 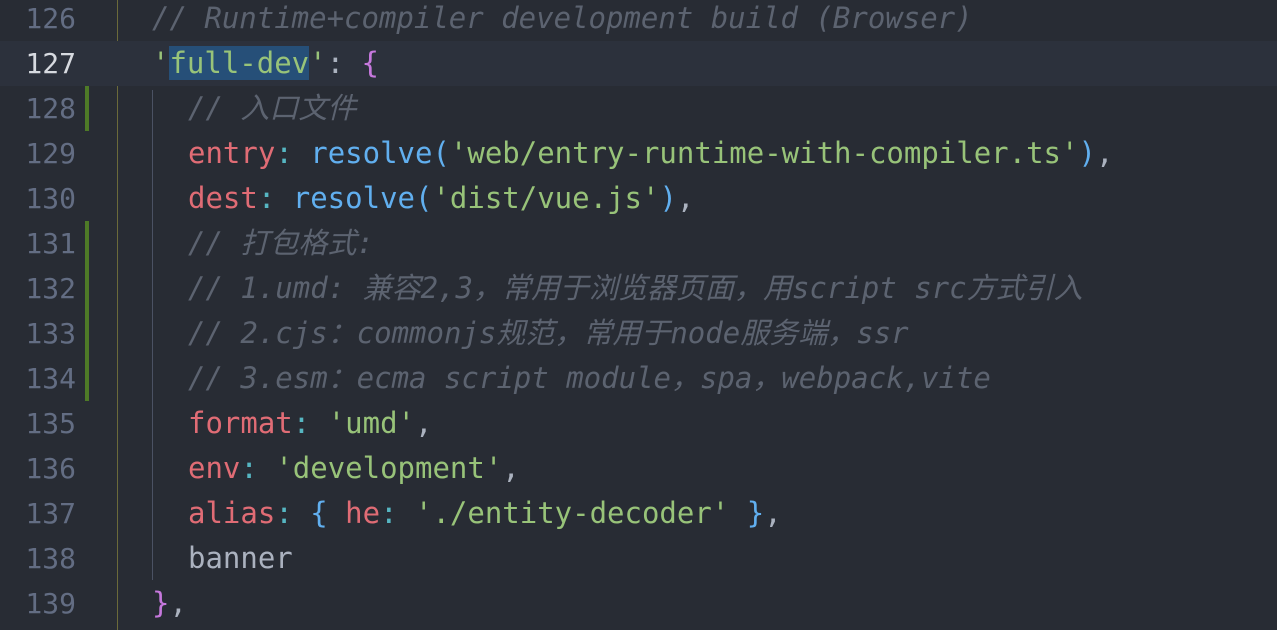 I want to click on code-token: env, so click(x=214, y=468).